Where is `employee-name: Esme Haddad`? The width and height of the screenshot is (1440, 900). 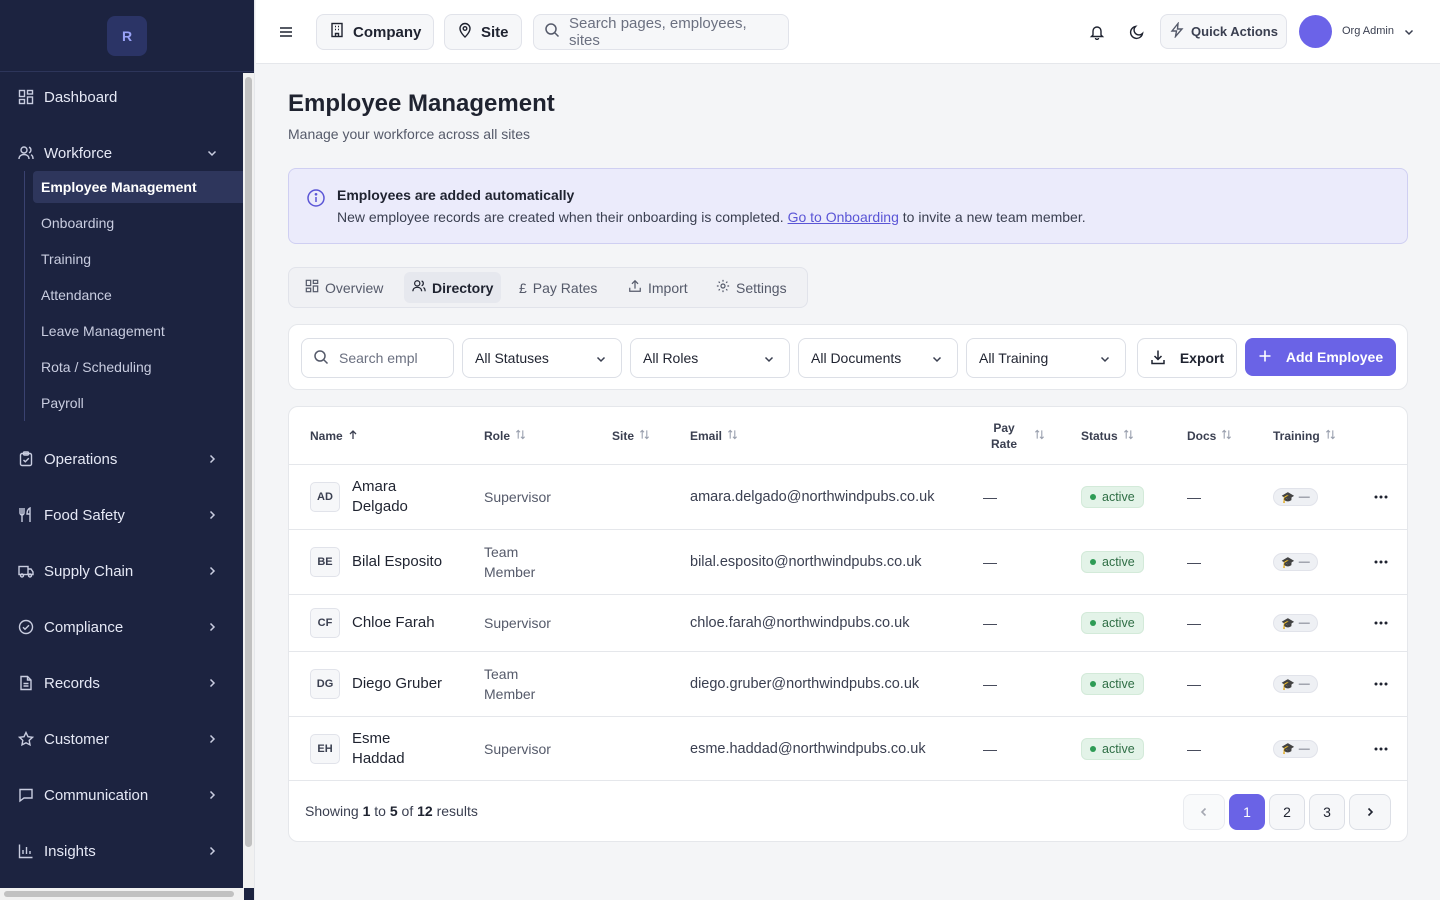
employee-name: Esme Haddad is located at coordinates (378, 749).